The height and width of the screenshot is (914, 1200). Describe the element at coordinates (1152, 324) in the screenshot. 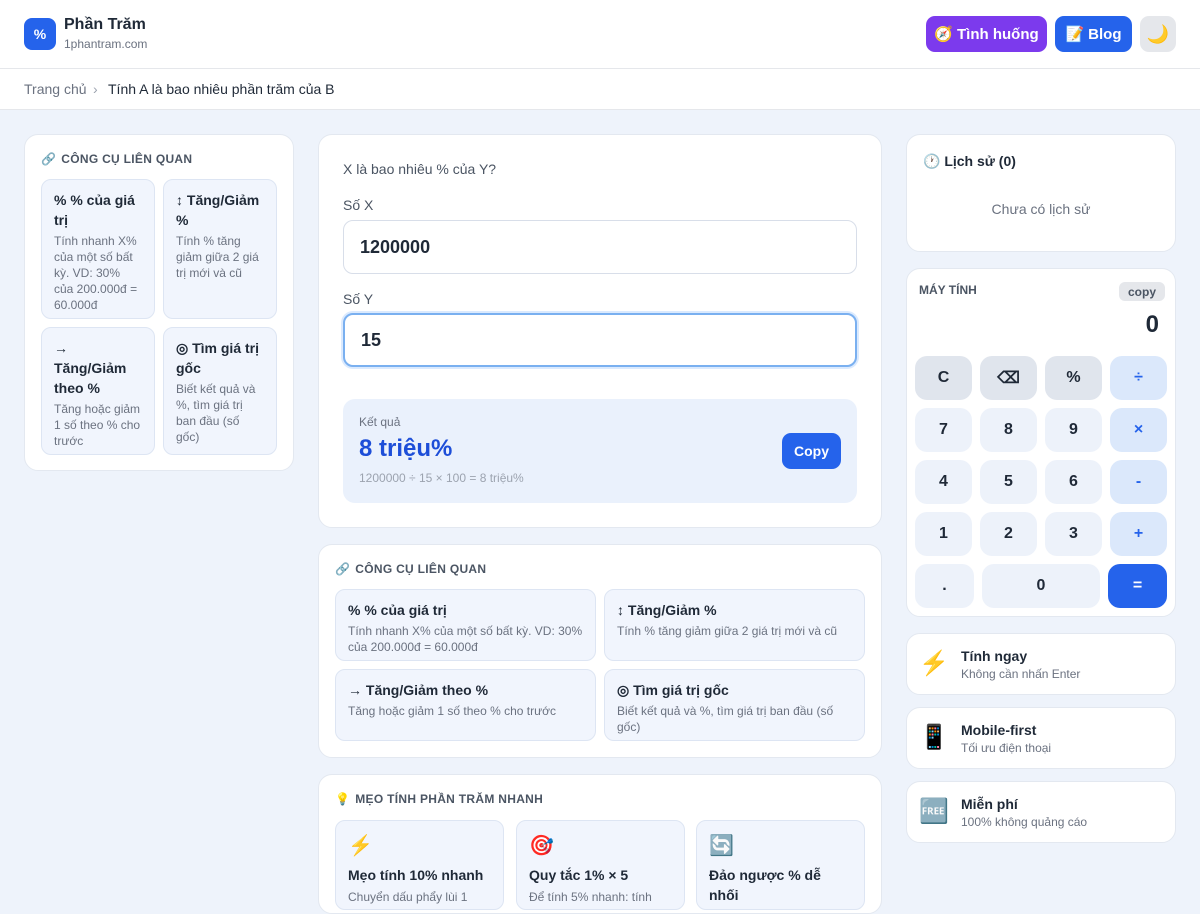

I see `calculator-display: 0` at that location.